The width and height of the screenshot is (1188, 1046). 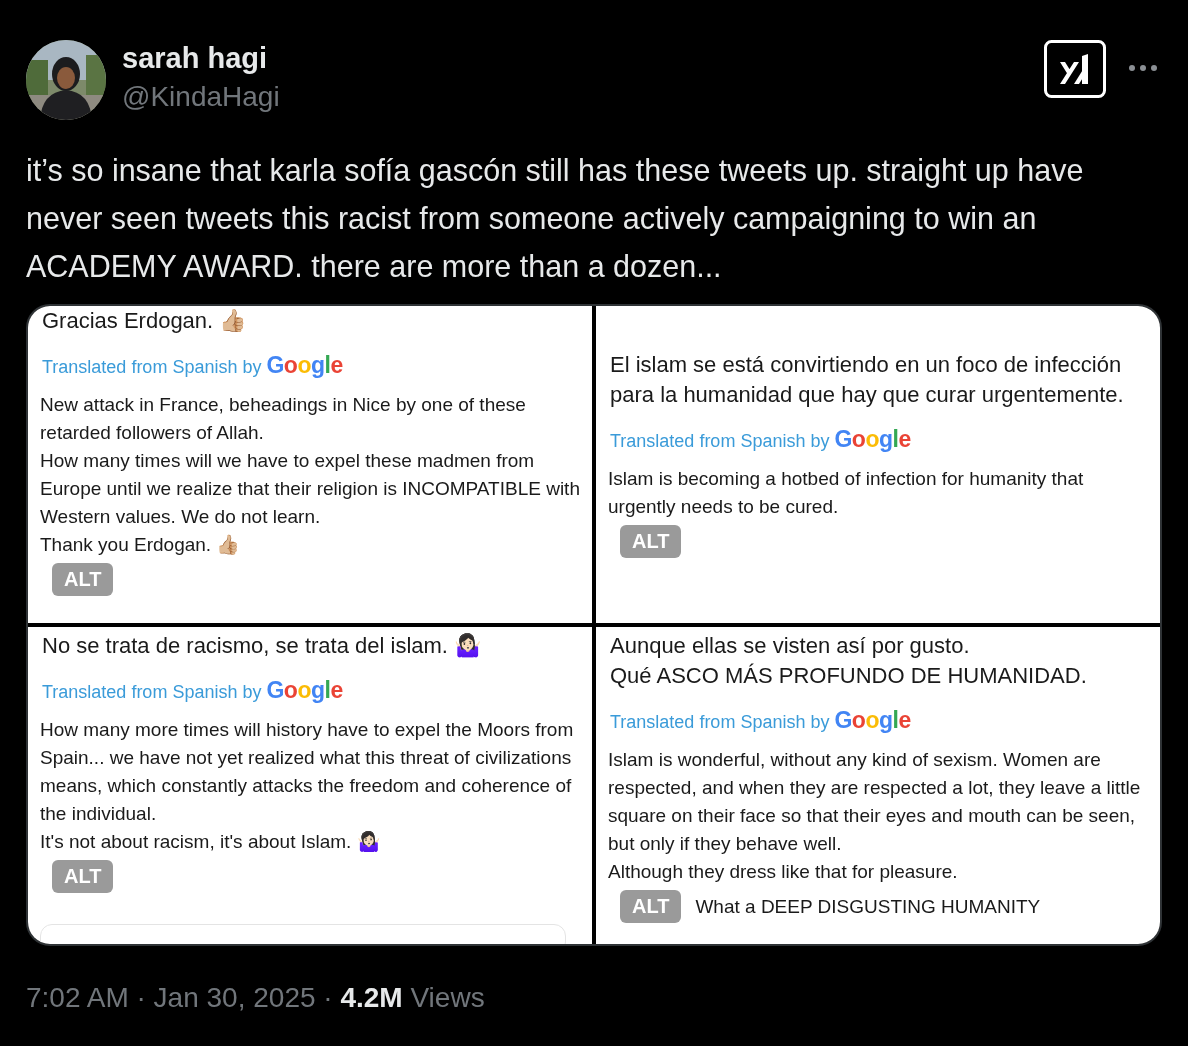 I want to click on author-handle: @KindaHagi, so click(x=201, y=97).